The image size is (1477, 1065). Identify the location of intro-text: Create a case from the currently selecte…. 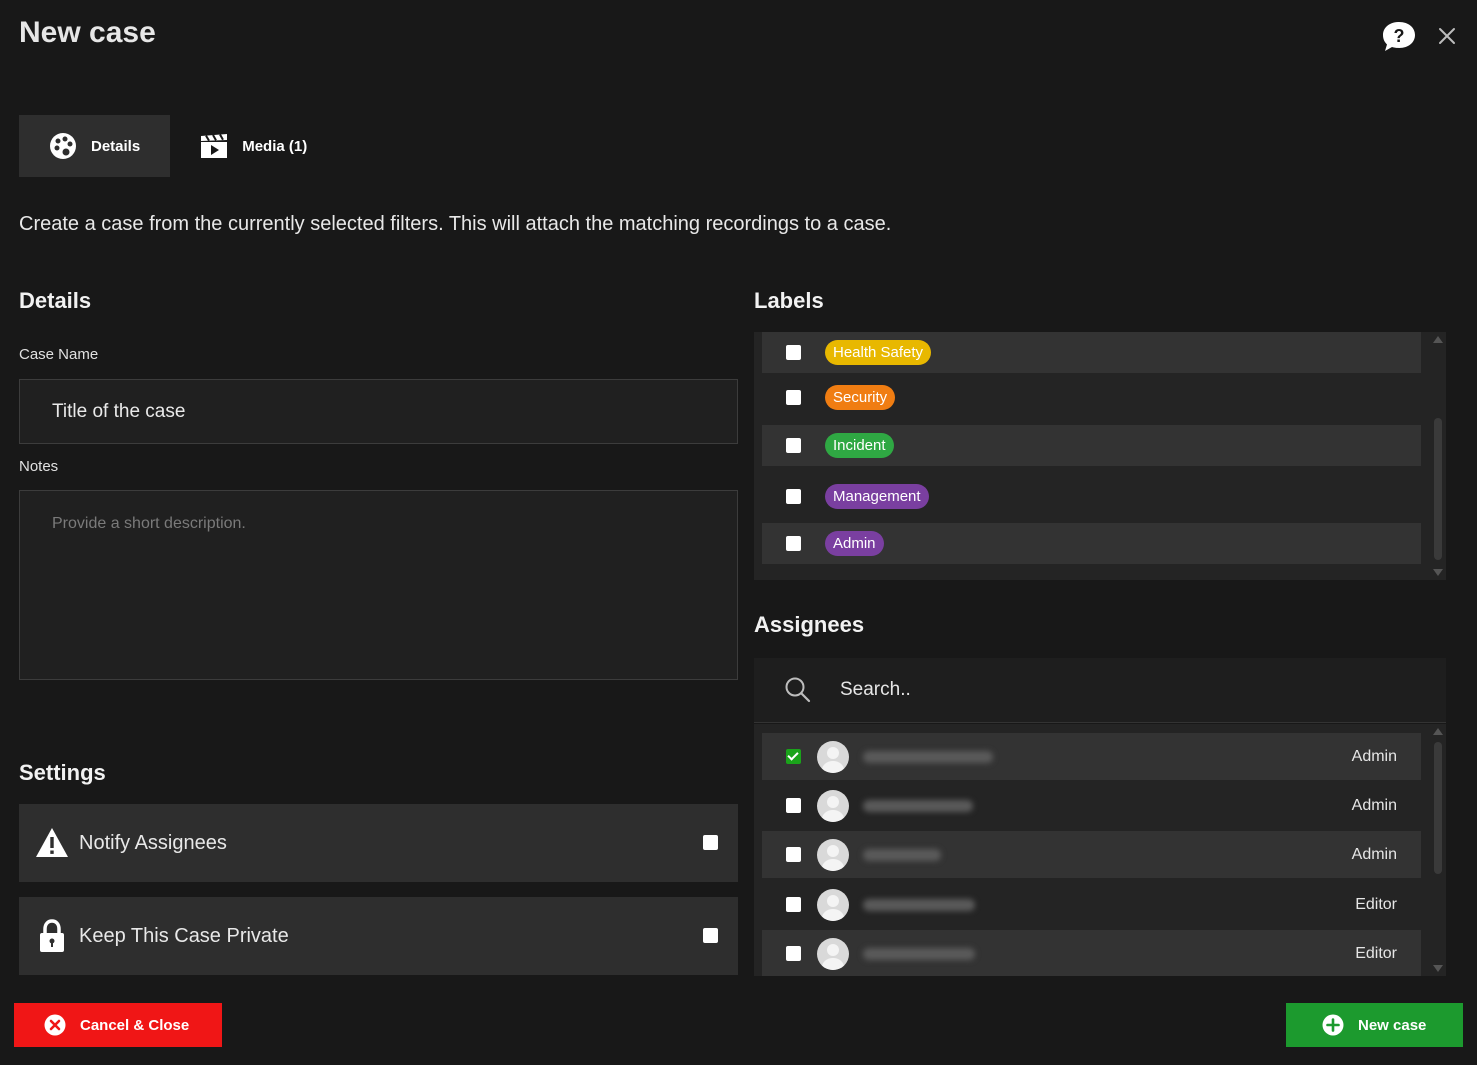
(455, 224).